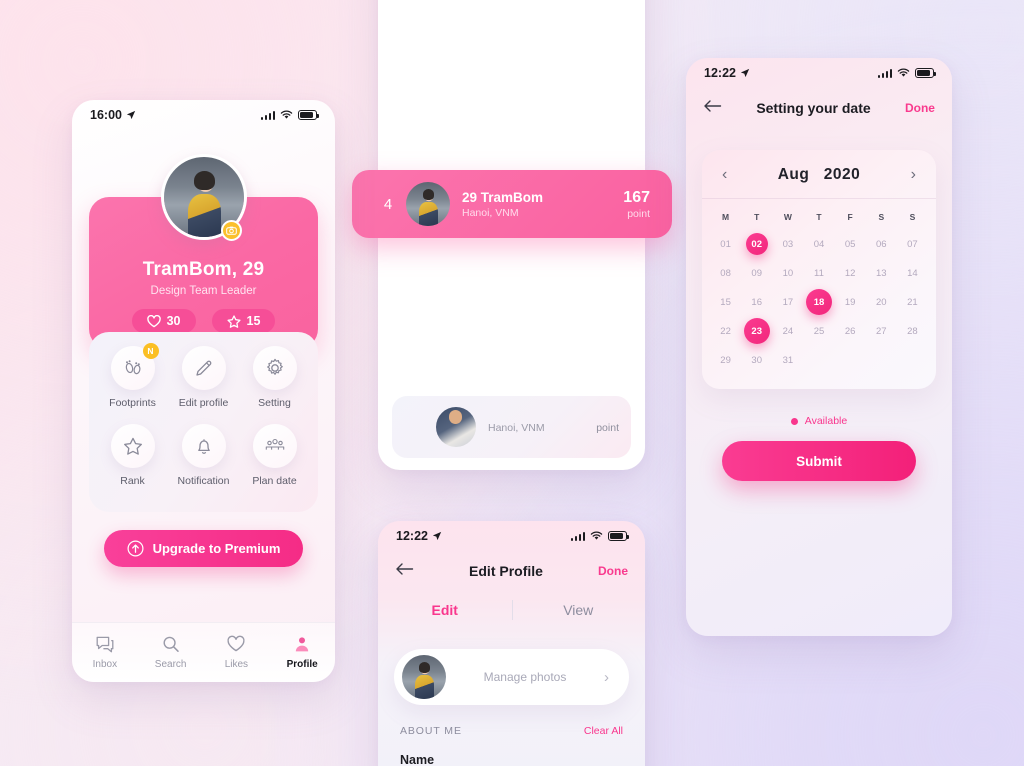 The height and width of the screenshot is (766, 1024). What do you see at coordinates (636, 204) in the screenshot?
I see `row-points: 167 point` at bounding box center [636, 204].